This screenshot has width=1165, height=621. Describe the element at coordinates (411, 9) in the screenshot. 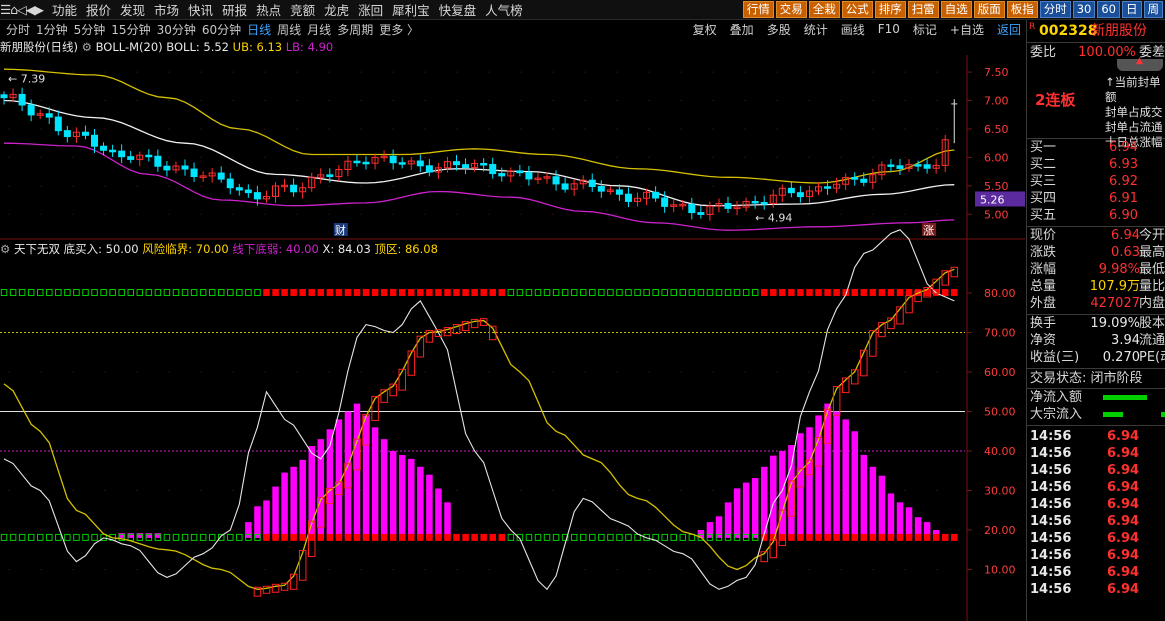

I see `menu-item: 犀利宝` at that location.